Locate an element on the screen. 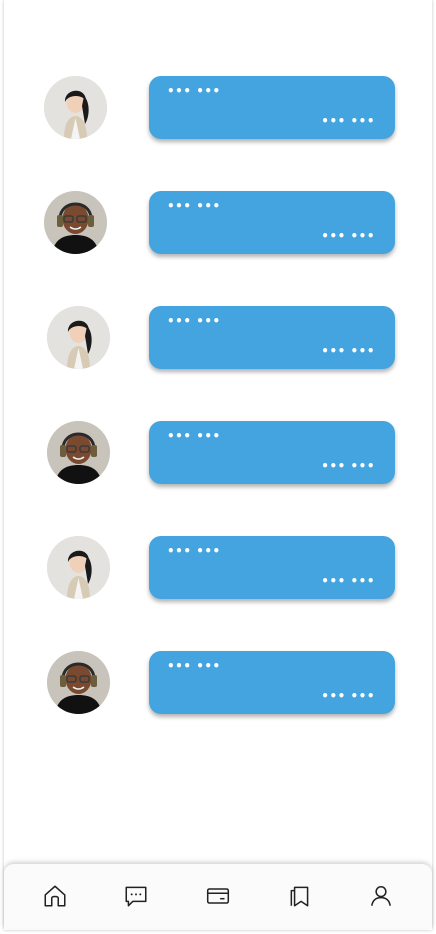  card-icon is located at coordinates (218, 896).